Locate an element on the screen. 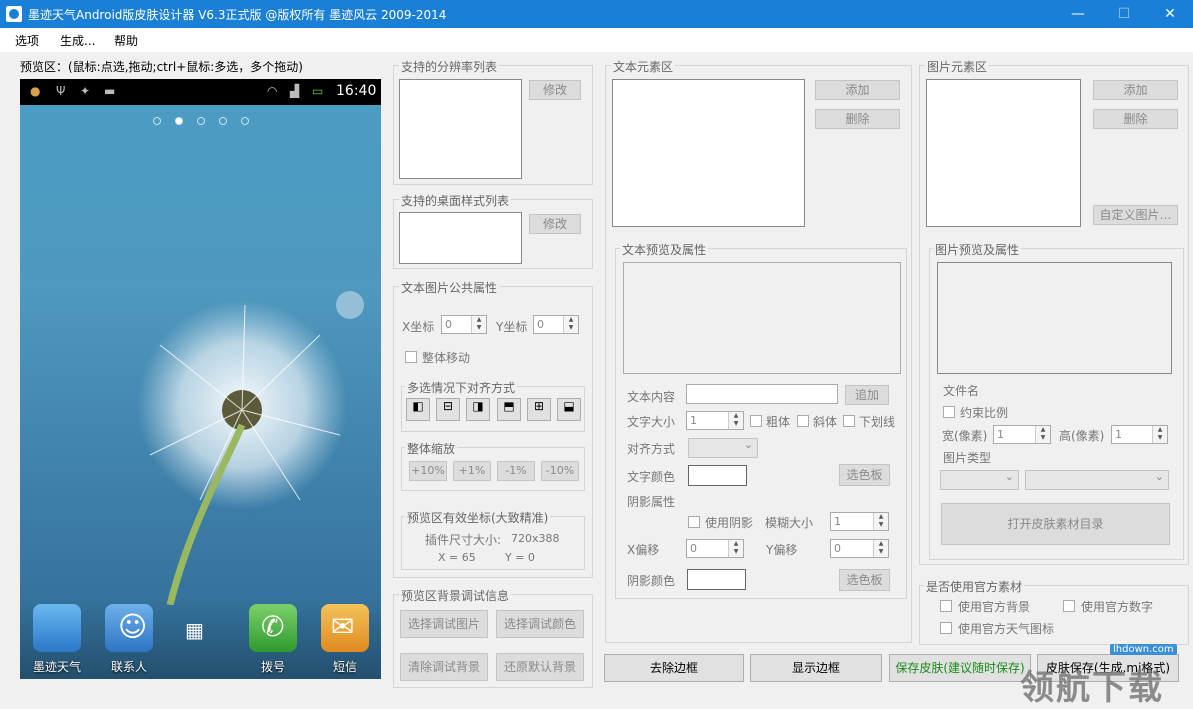 The width and height of the screenshot is (1193, 709). official-num-label: 使用官方数字 is located at coordinates (1117, 607).